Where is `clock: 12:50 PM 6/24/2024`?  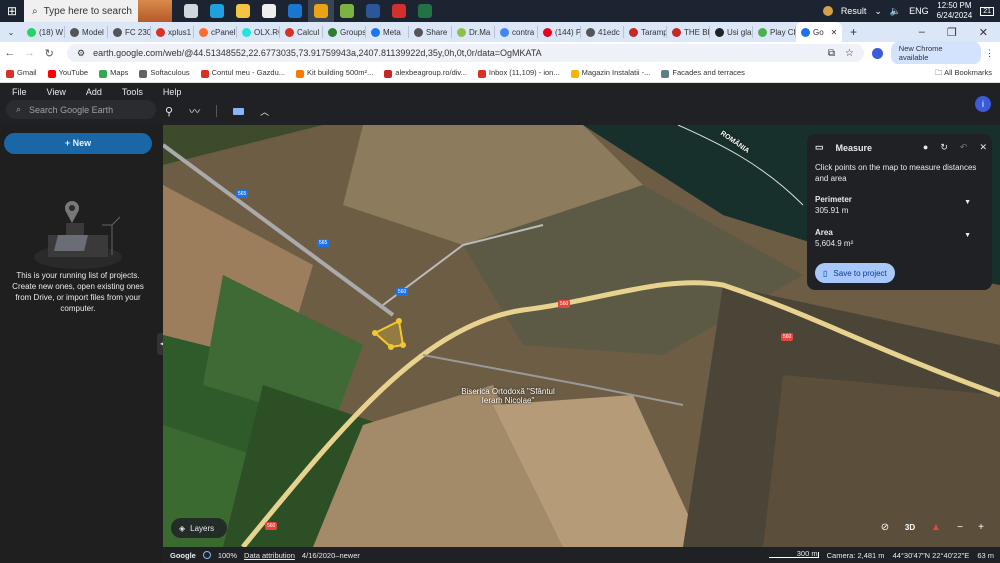
clock: 12:50 PM 6/24/2024 is located at coordinates (955, 11).